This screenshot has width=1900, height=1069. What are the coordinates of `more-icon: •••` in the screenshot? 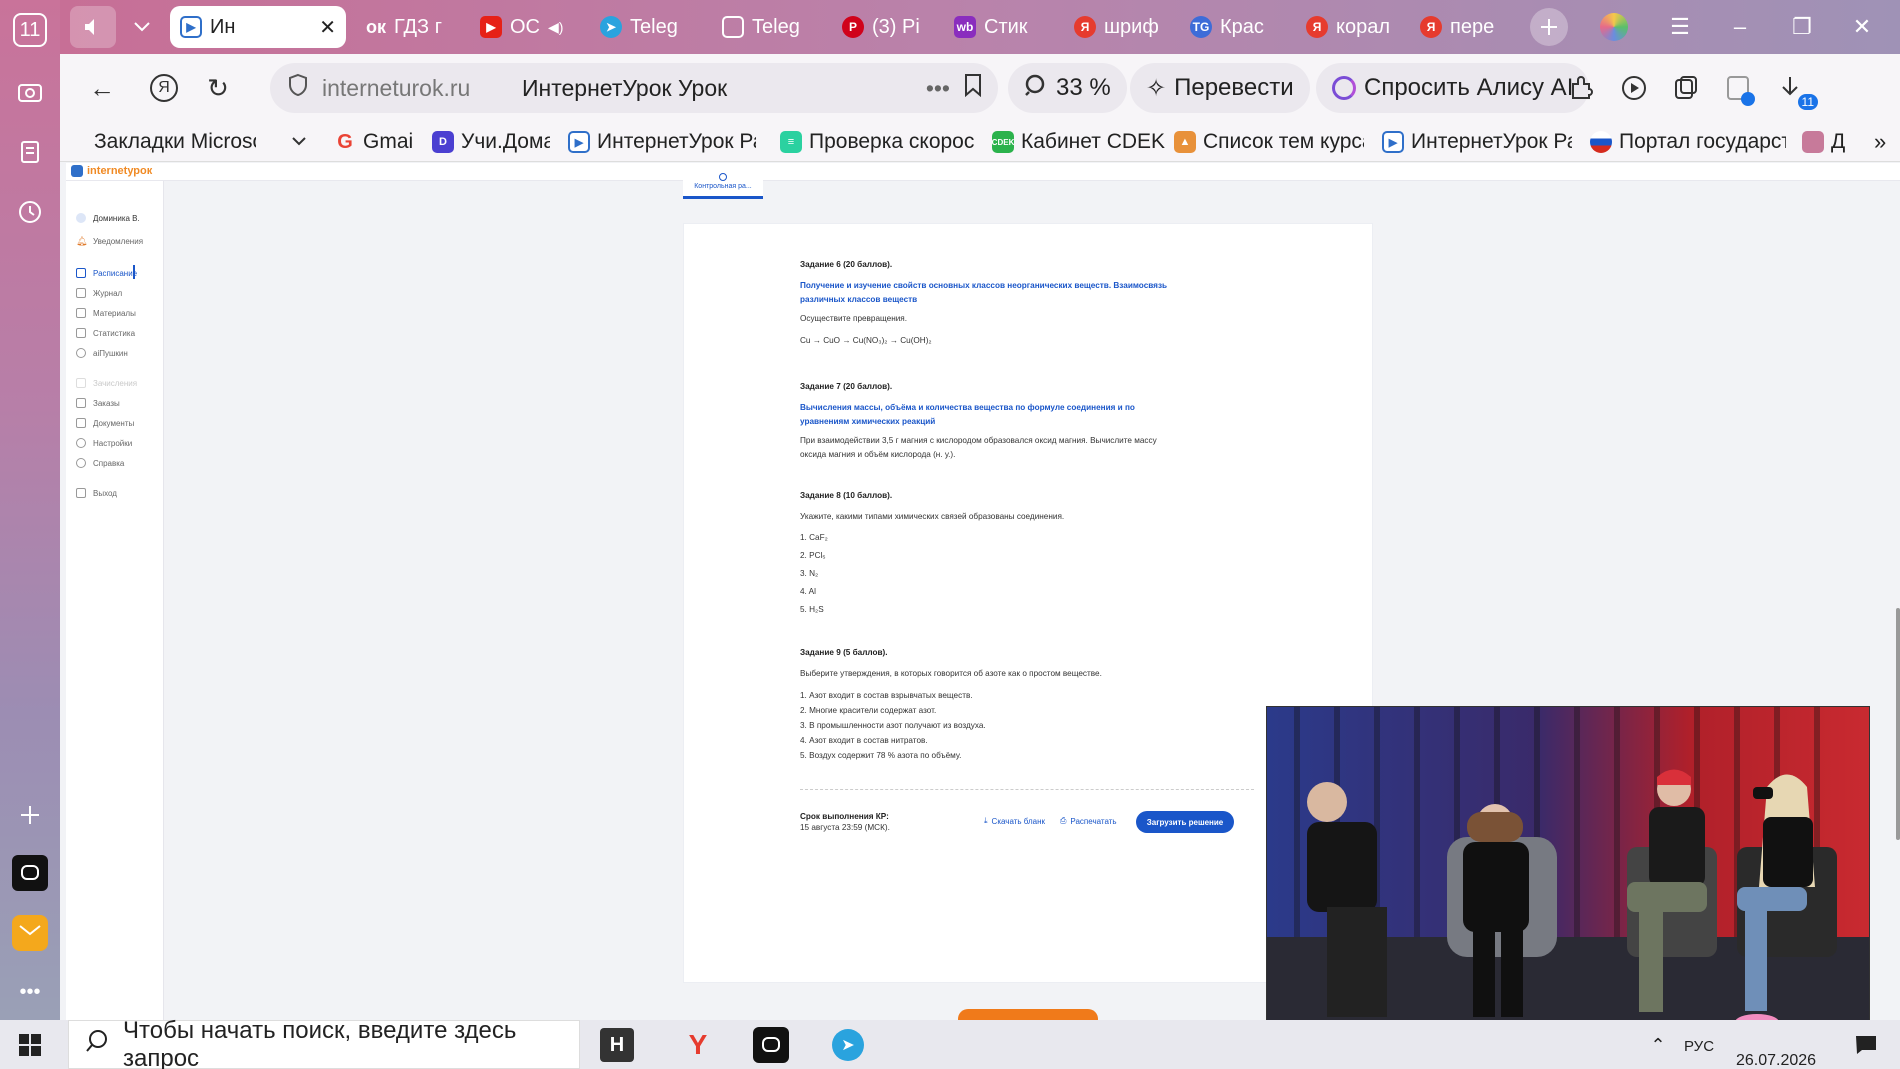 It's located at (30, 992).